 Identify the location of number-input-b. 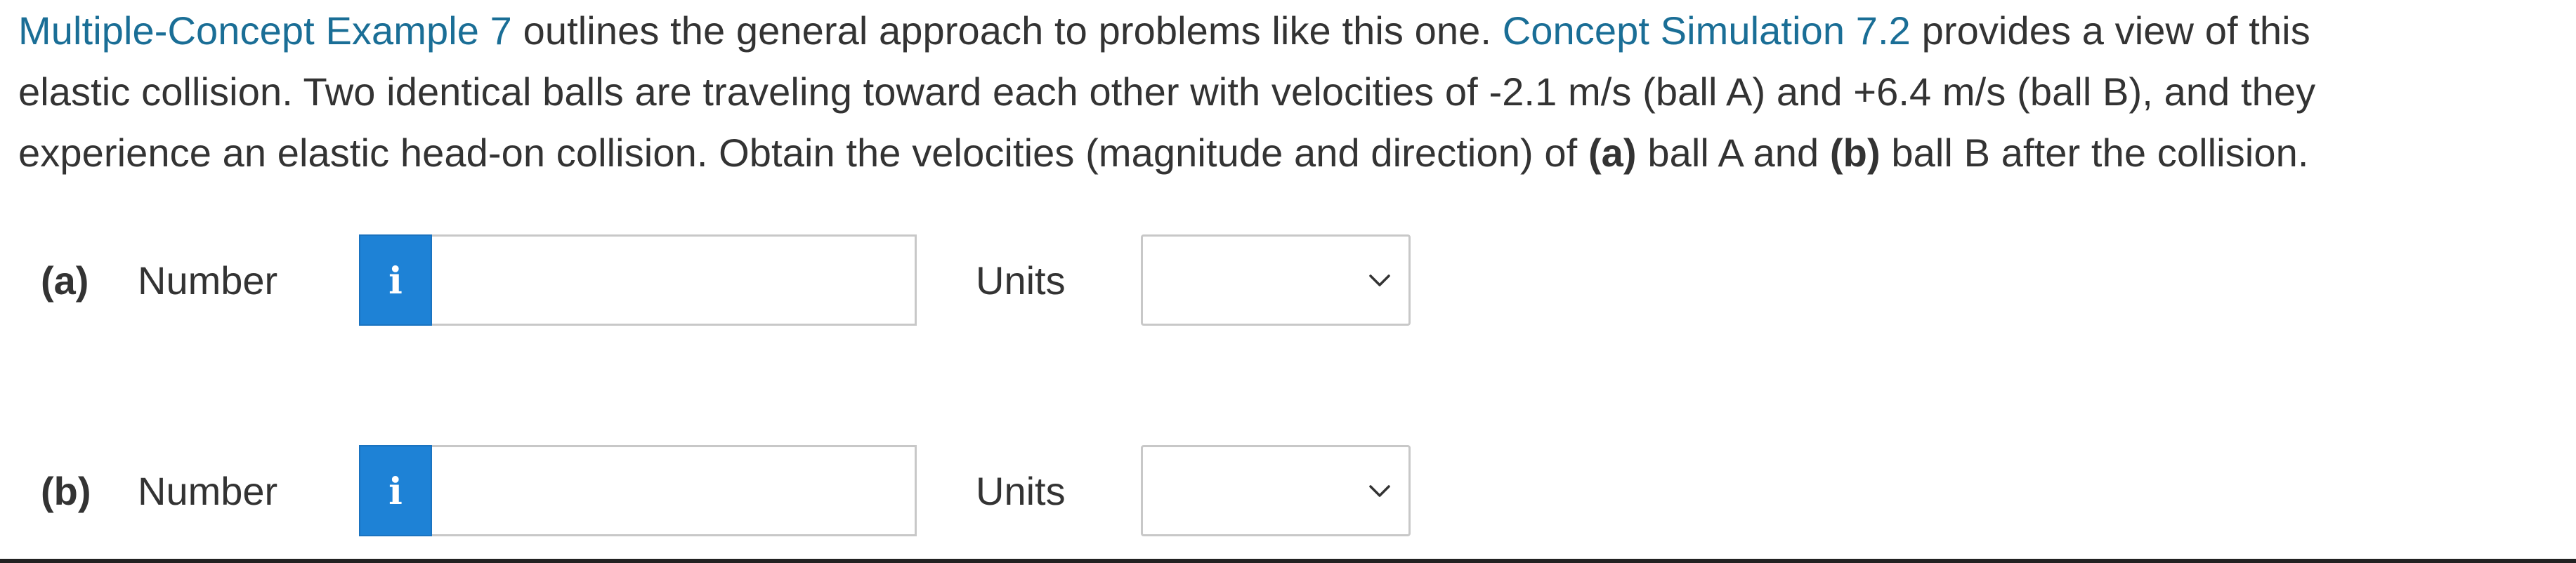
(675, 490).